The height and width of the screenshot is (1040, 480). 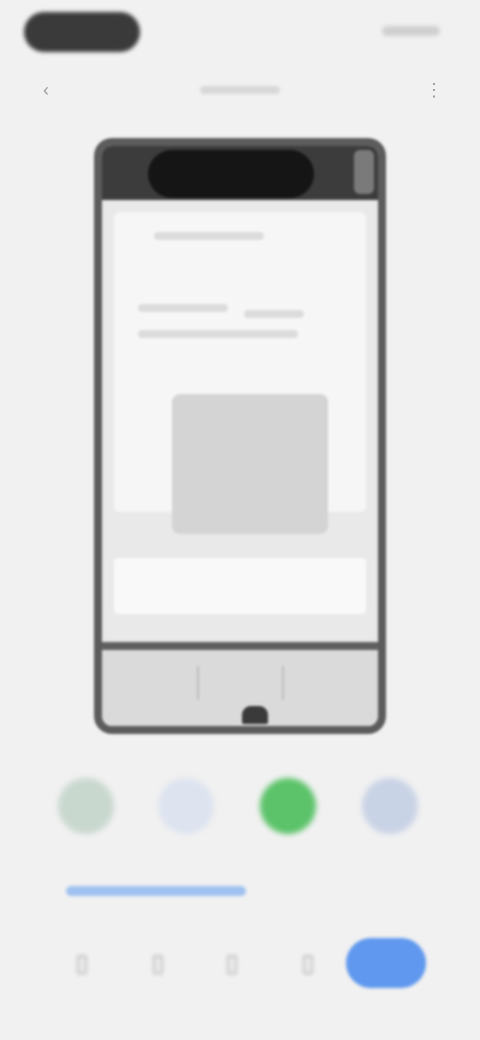 What do you see at coordinates (250, 464) in the screenshot?
I see `preview-image-block` at bounding box center [250, 464].